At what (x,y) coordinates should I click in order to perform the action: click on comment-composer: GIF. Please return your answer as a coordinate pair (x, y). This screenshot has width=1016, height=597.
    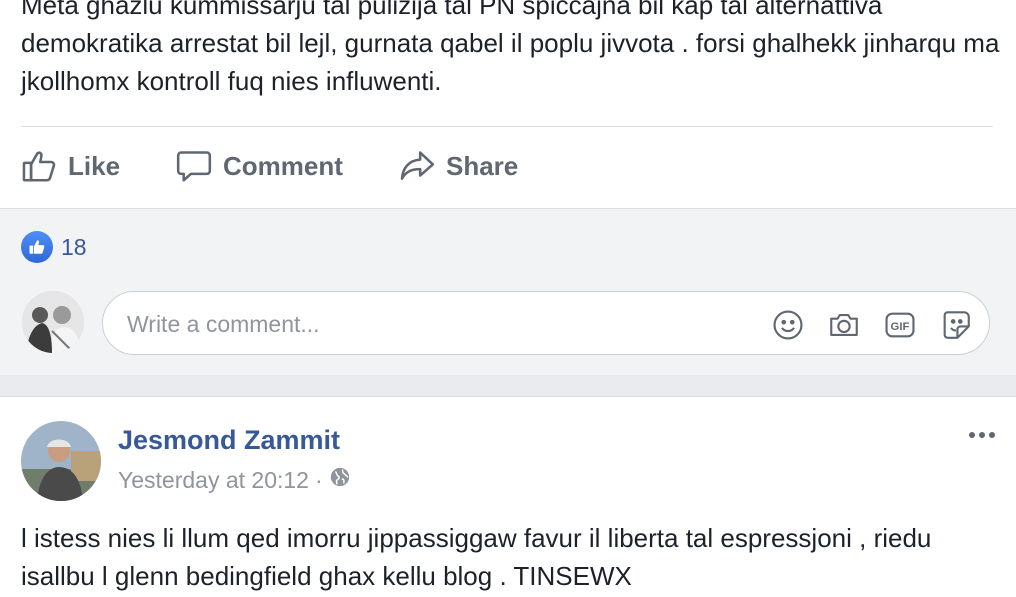
    Looking at the image, I should click on (546, 323).